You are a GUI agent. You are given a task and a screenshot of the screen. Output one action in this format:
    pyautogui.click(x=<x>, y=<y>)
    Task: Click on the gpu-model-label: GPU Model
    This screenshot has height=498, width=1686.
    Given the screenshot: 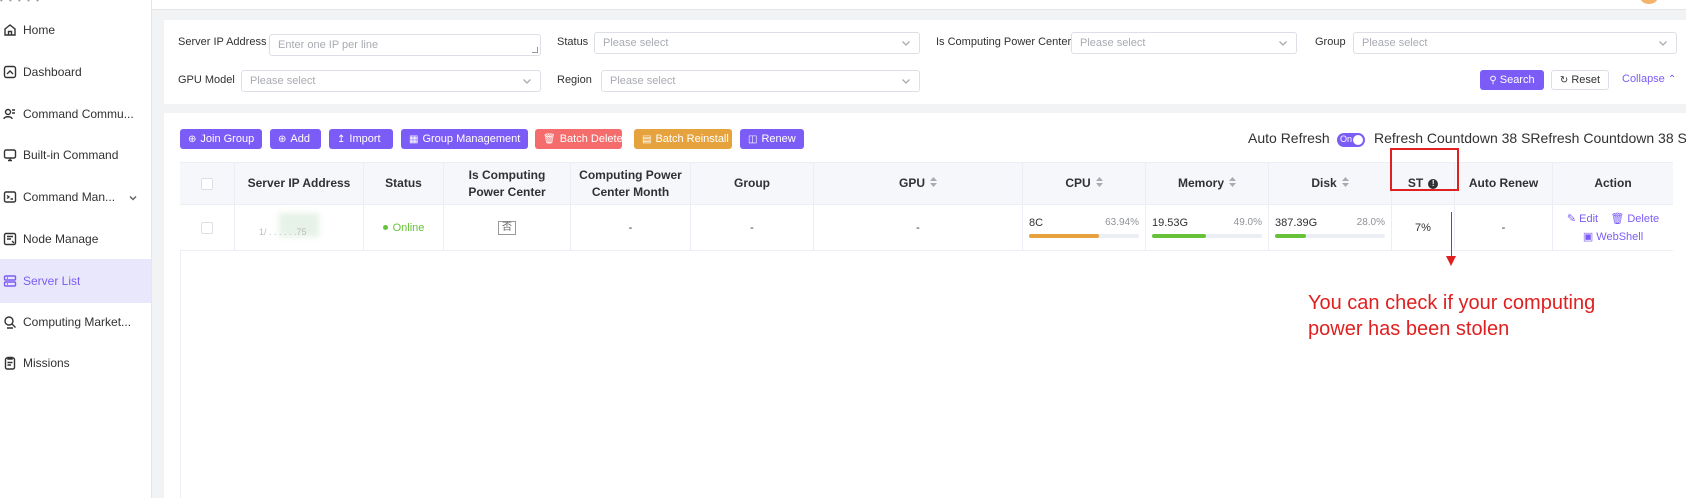 What is the action you would take?
    pyautogui.click(x=206, y=80)
    